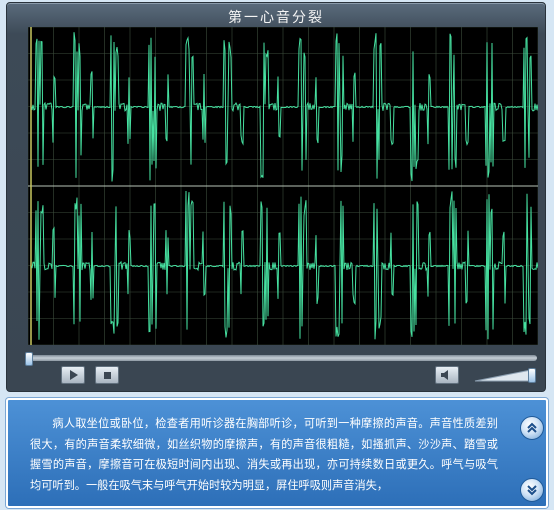 This screenshot has width=554, height=510. I want to click on stop-icon, so click(107, 375).